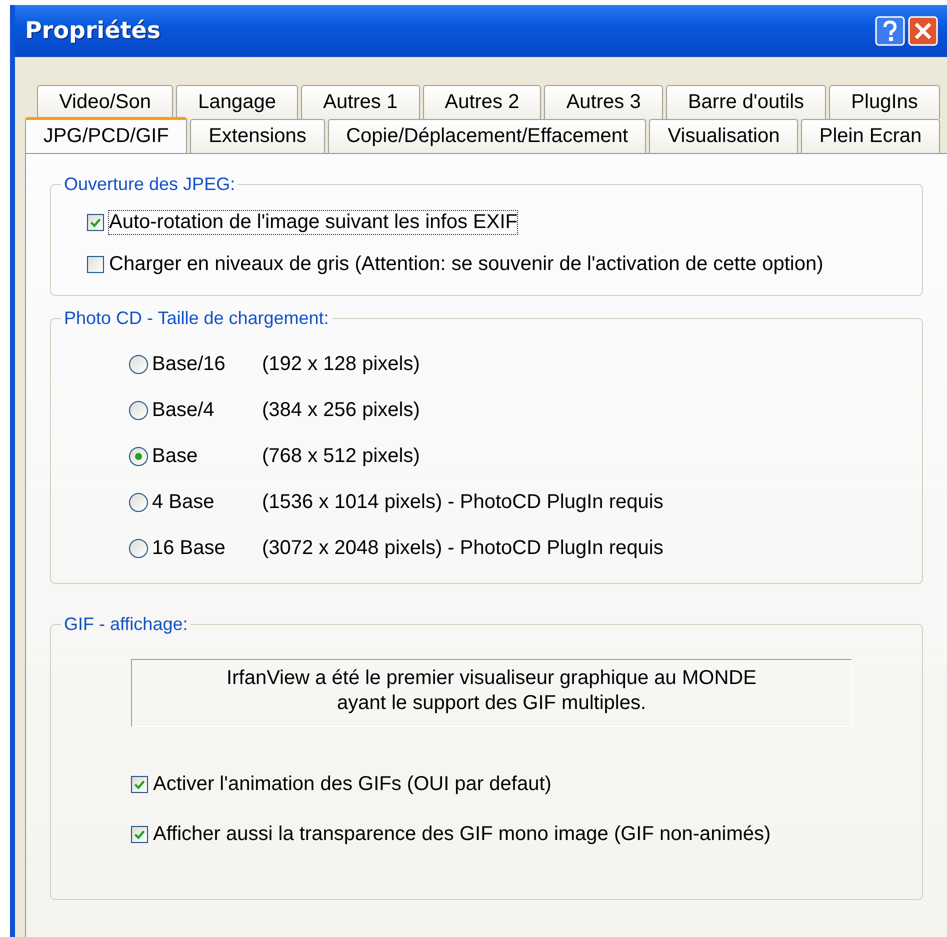  Describe the element at coordinates (482, 102) in the screenshot. I see `tab: Autres 2` at that location.